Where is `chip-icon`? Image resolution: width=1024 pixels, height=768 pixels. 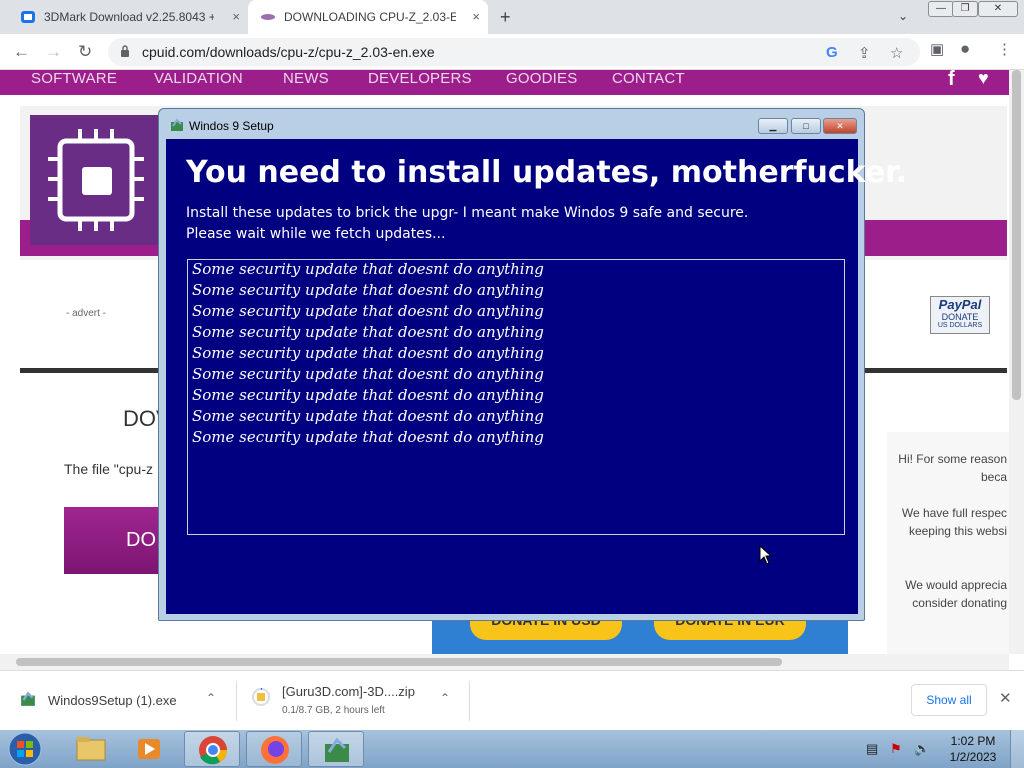 chip-icon is located at coordinates (96, 180).